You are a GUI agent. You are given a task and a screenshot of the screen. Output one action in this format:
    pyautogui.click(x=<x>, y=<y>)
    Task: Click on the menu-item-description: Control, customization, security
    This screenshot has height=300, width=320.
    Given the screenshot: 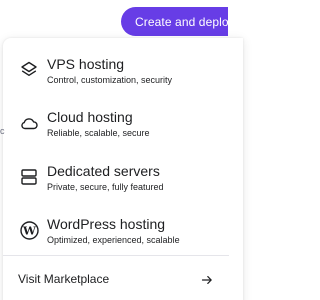 What is the action you would take?
    pyautogui.click(x=110, y=80)
    